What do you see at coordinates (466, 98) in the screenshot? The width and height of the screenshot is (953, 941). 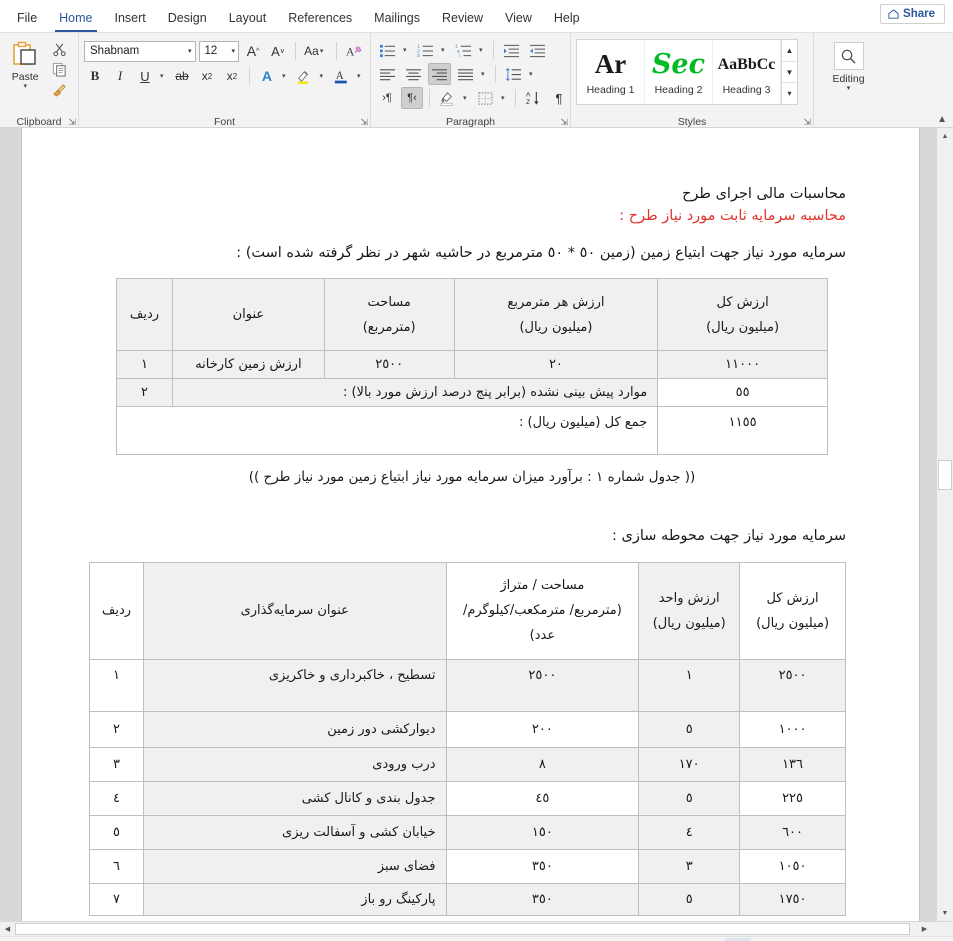 I see `shading-chevron-down-icon: ▾` at bounding box center [466, 98].